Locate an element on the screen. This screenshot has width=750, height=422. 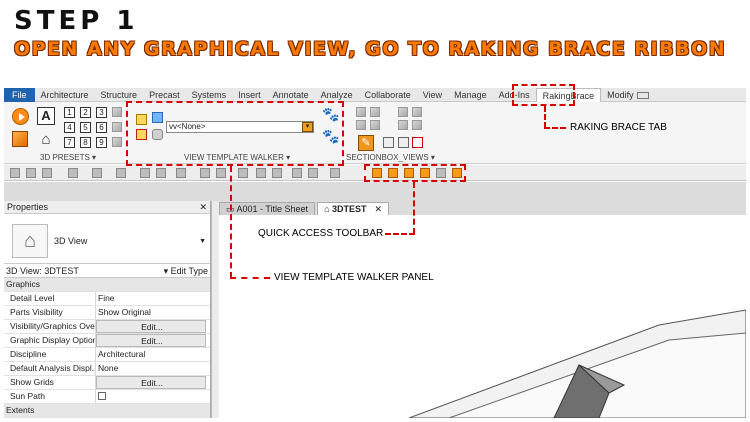
preset-8-button: 8 is located at coordinates (85, 142).